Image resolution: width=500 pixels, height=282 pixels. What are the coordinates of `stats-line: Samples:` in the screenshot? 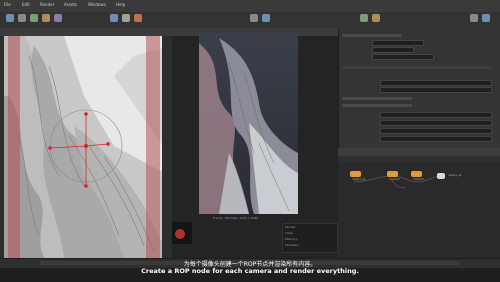 It's located at (292, 245).